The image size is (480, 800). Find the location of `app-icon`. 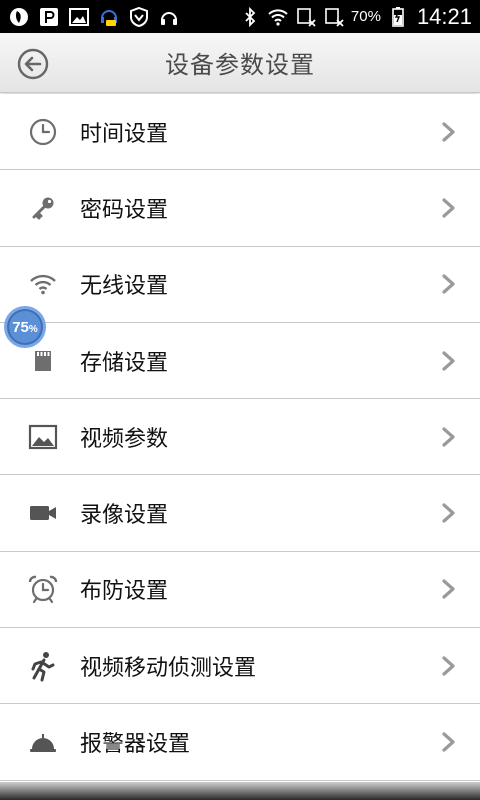

app-icon is located at coordinates (19, 17).